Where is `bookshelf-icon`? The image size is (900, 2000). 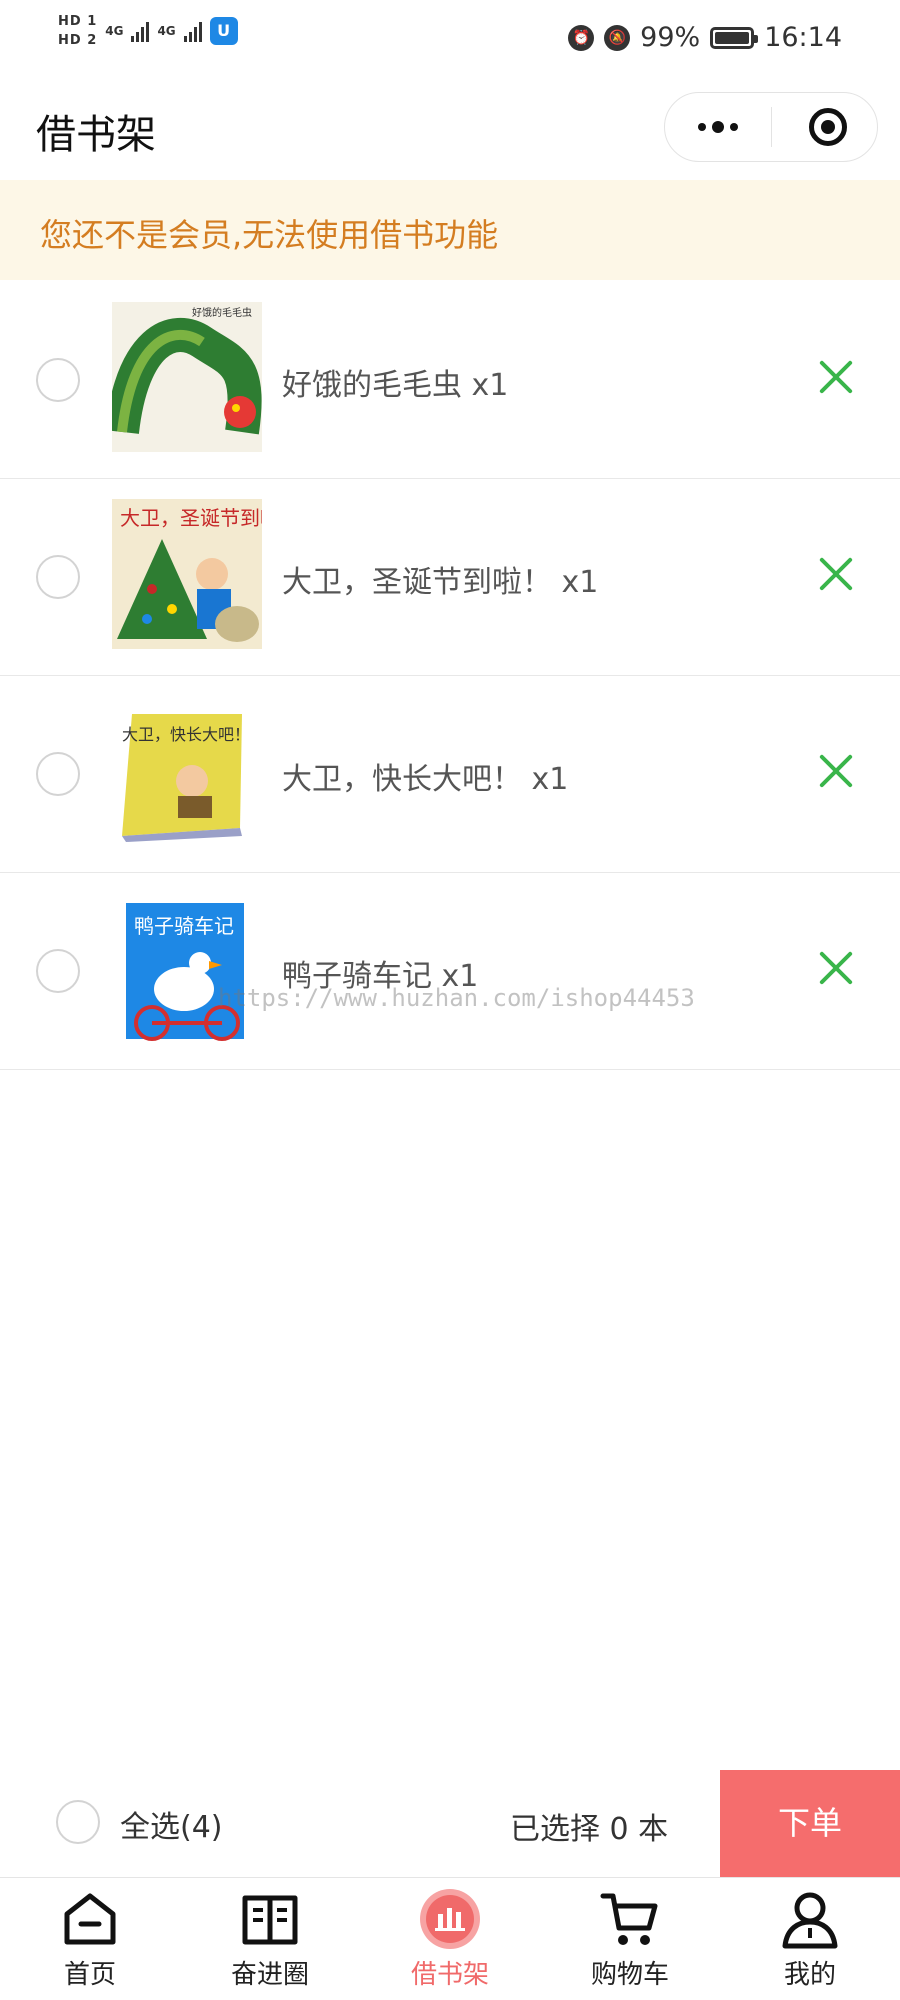
bookshelf-icon is located at coordinates (450, 1919).